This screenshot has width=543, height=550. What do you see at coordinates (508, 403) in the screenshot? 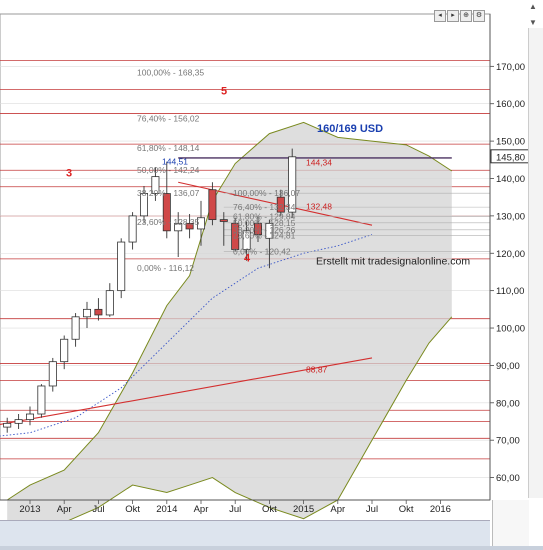
I see `y-tick-label: 80,00` at bounding box center [508, 403].